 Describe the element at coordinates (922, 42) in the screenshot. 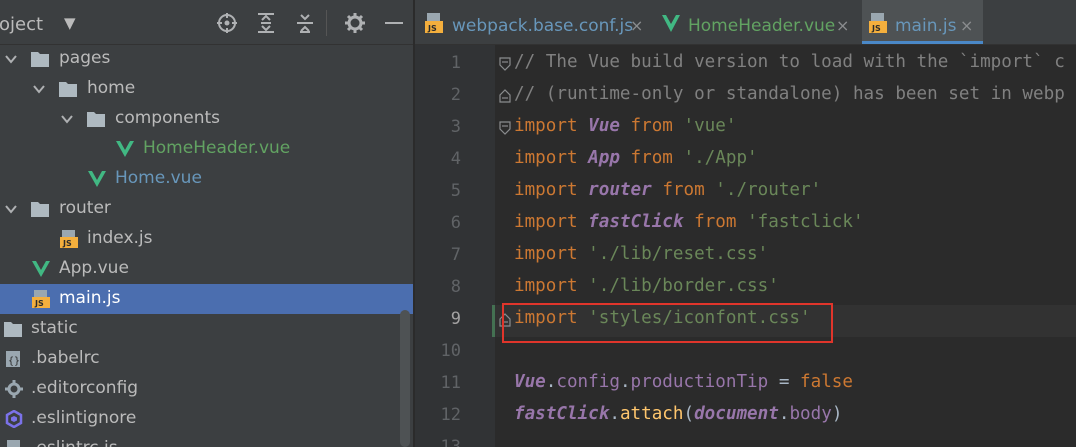

I see `active-tab-indicator` at that location.